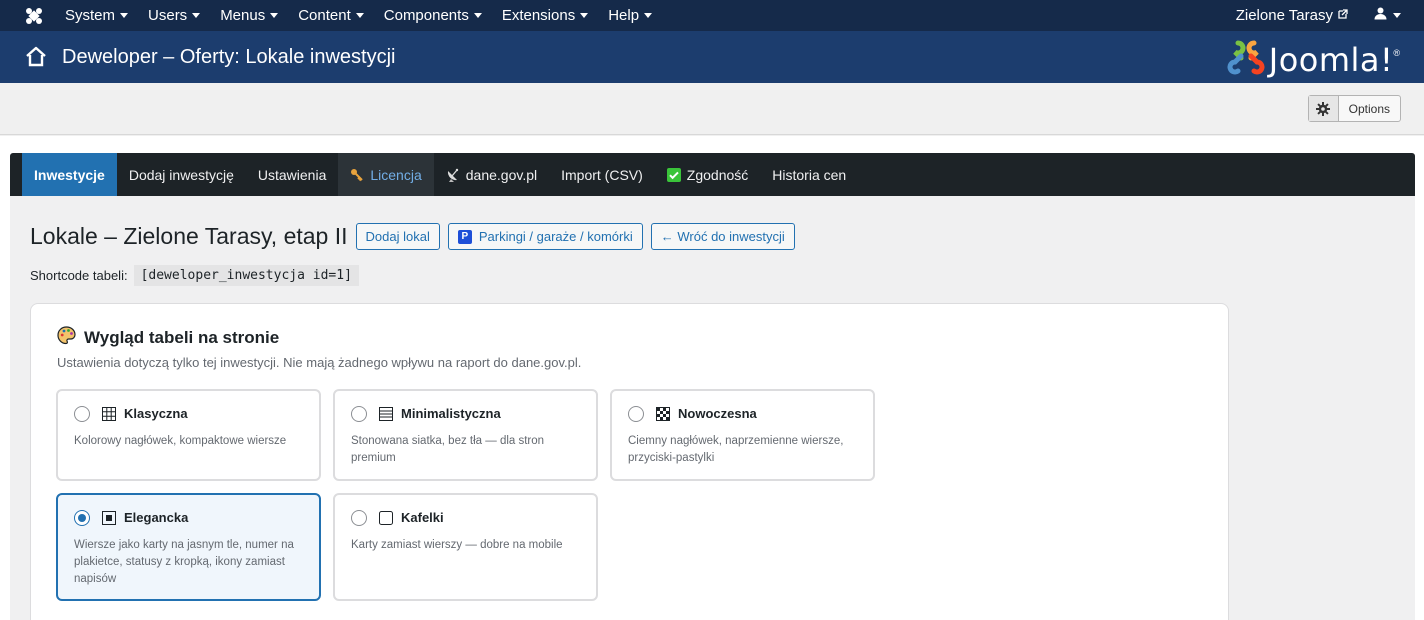 This screenshot has height=620, width=1424. What do you see at coordinates (453, 175) in the screenshot?
I see `satellite-icon` at bounding box center [453, 175].